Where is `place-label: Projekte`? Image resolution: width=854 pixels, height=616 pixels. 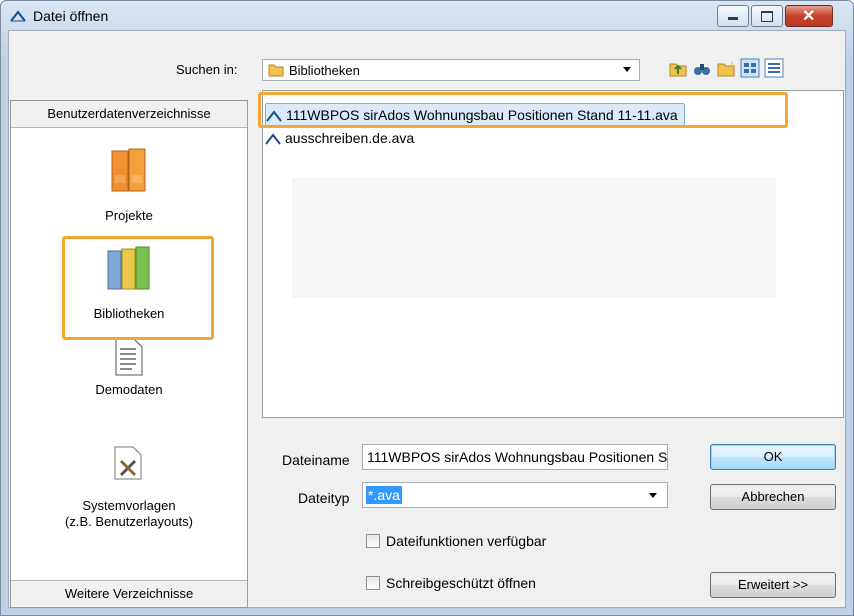
place-label: Projekte is located at coordinates (129, 215).